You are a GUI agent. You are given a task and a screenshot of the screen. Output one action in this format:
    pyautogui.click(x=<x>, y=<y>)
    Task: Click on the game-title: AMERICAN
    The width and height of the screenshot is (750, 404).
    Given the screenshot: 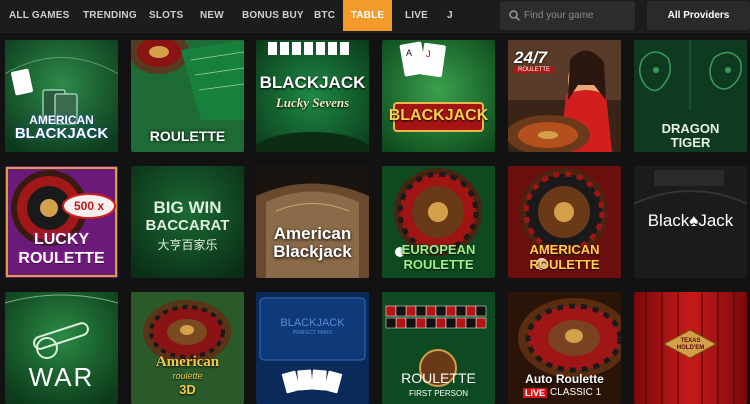 What is the action you would take?
    pyautogui.click(x=564, y=249)
    